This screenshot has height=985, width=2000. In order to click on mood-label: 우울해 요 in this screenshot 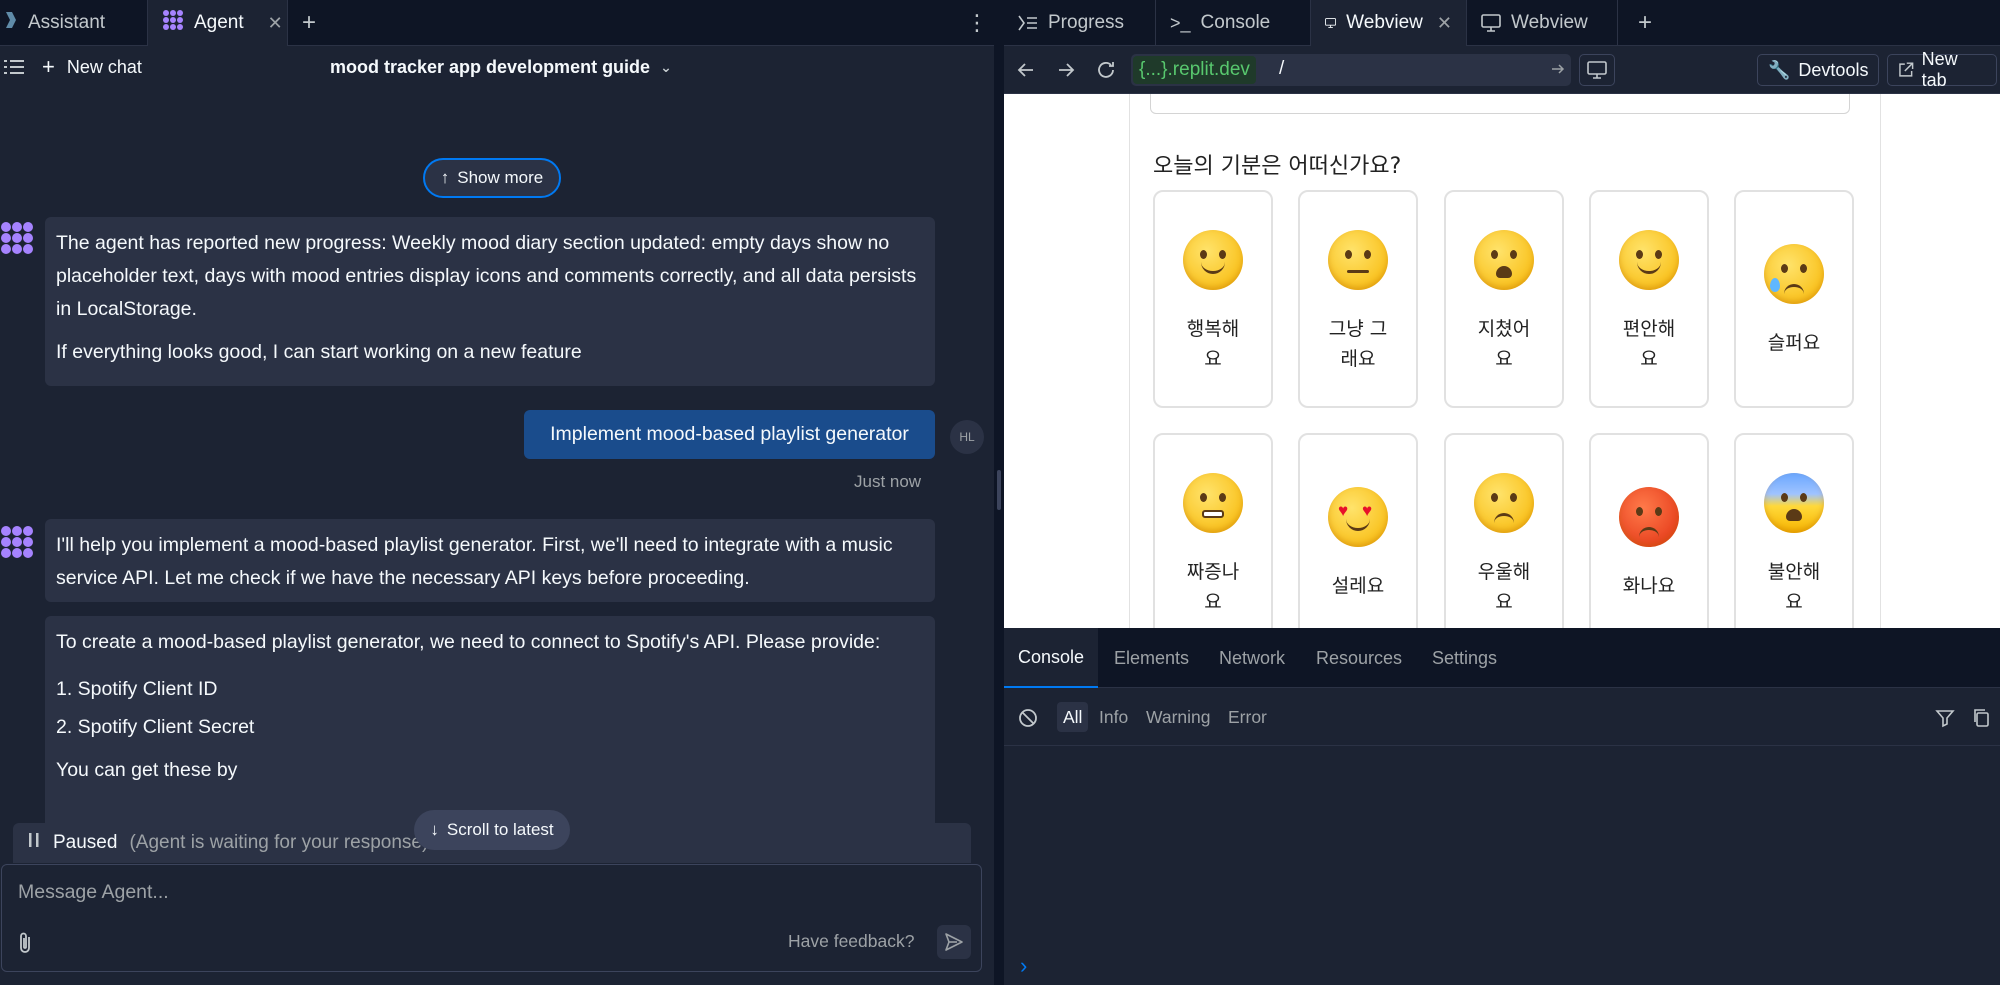, I will do `click(1504, 587)`.